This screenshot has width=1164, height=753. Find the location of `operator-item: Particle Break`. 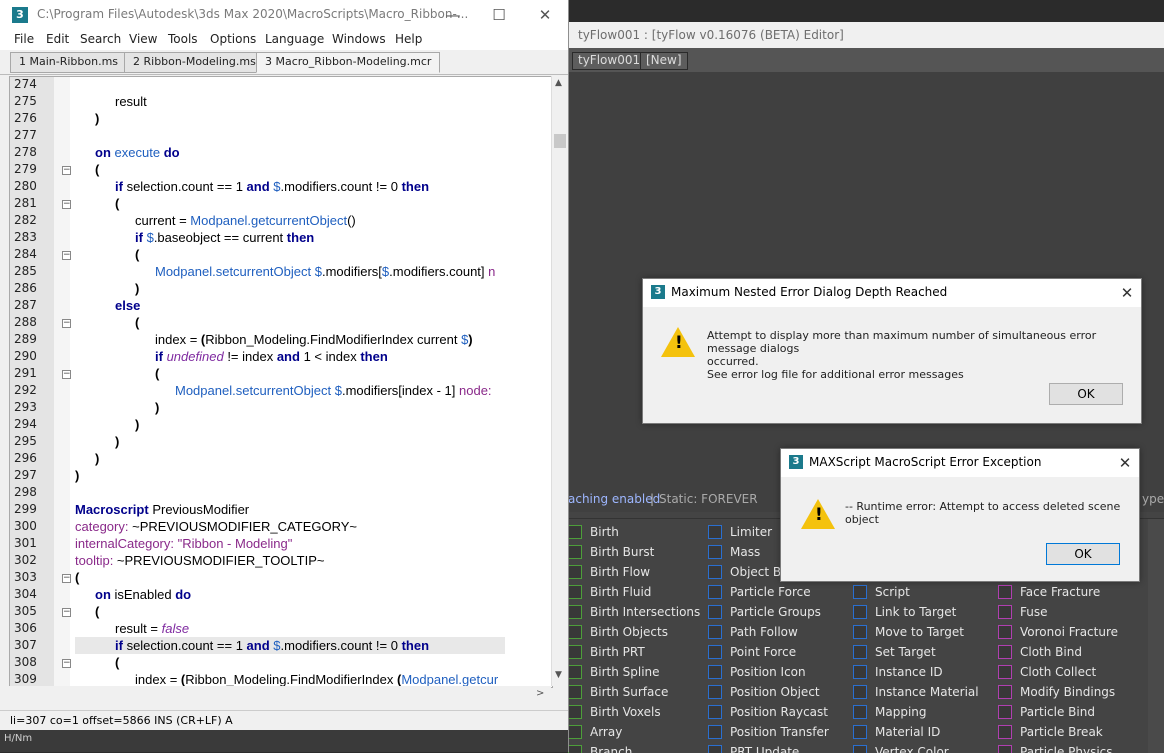

operator-item: Particle Break is located at coordinates (1073, 732).